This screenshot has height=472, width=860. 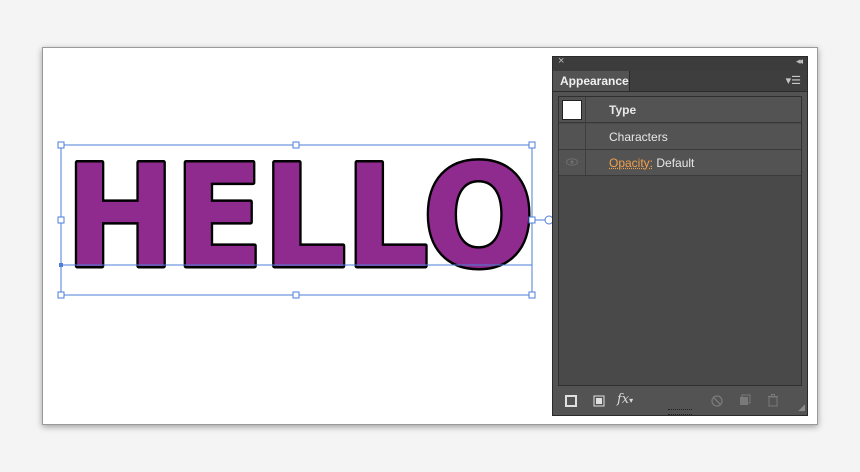 I want to click on panel-bottom-toolbar: fx▾ ◢, so click(x=680, y=402).